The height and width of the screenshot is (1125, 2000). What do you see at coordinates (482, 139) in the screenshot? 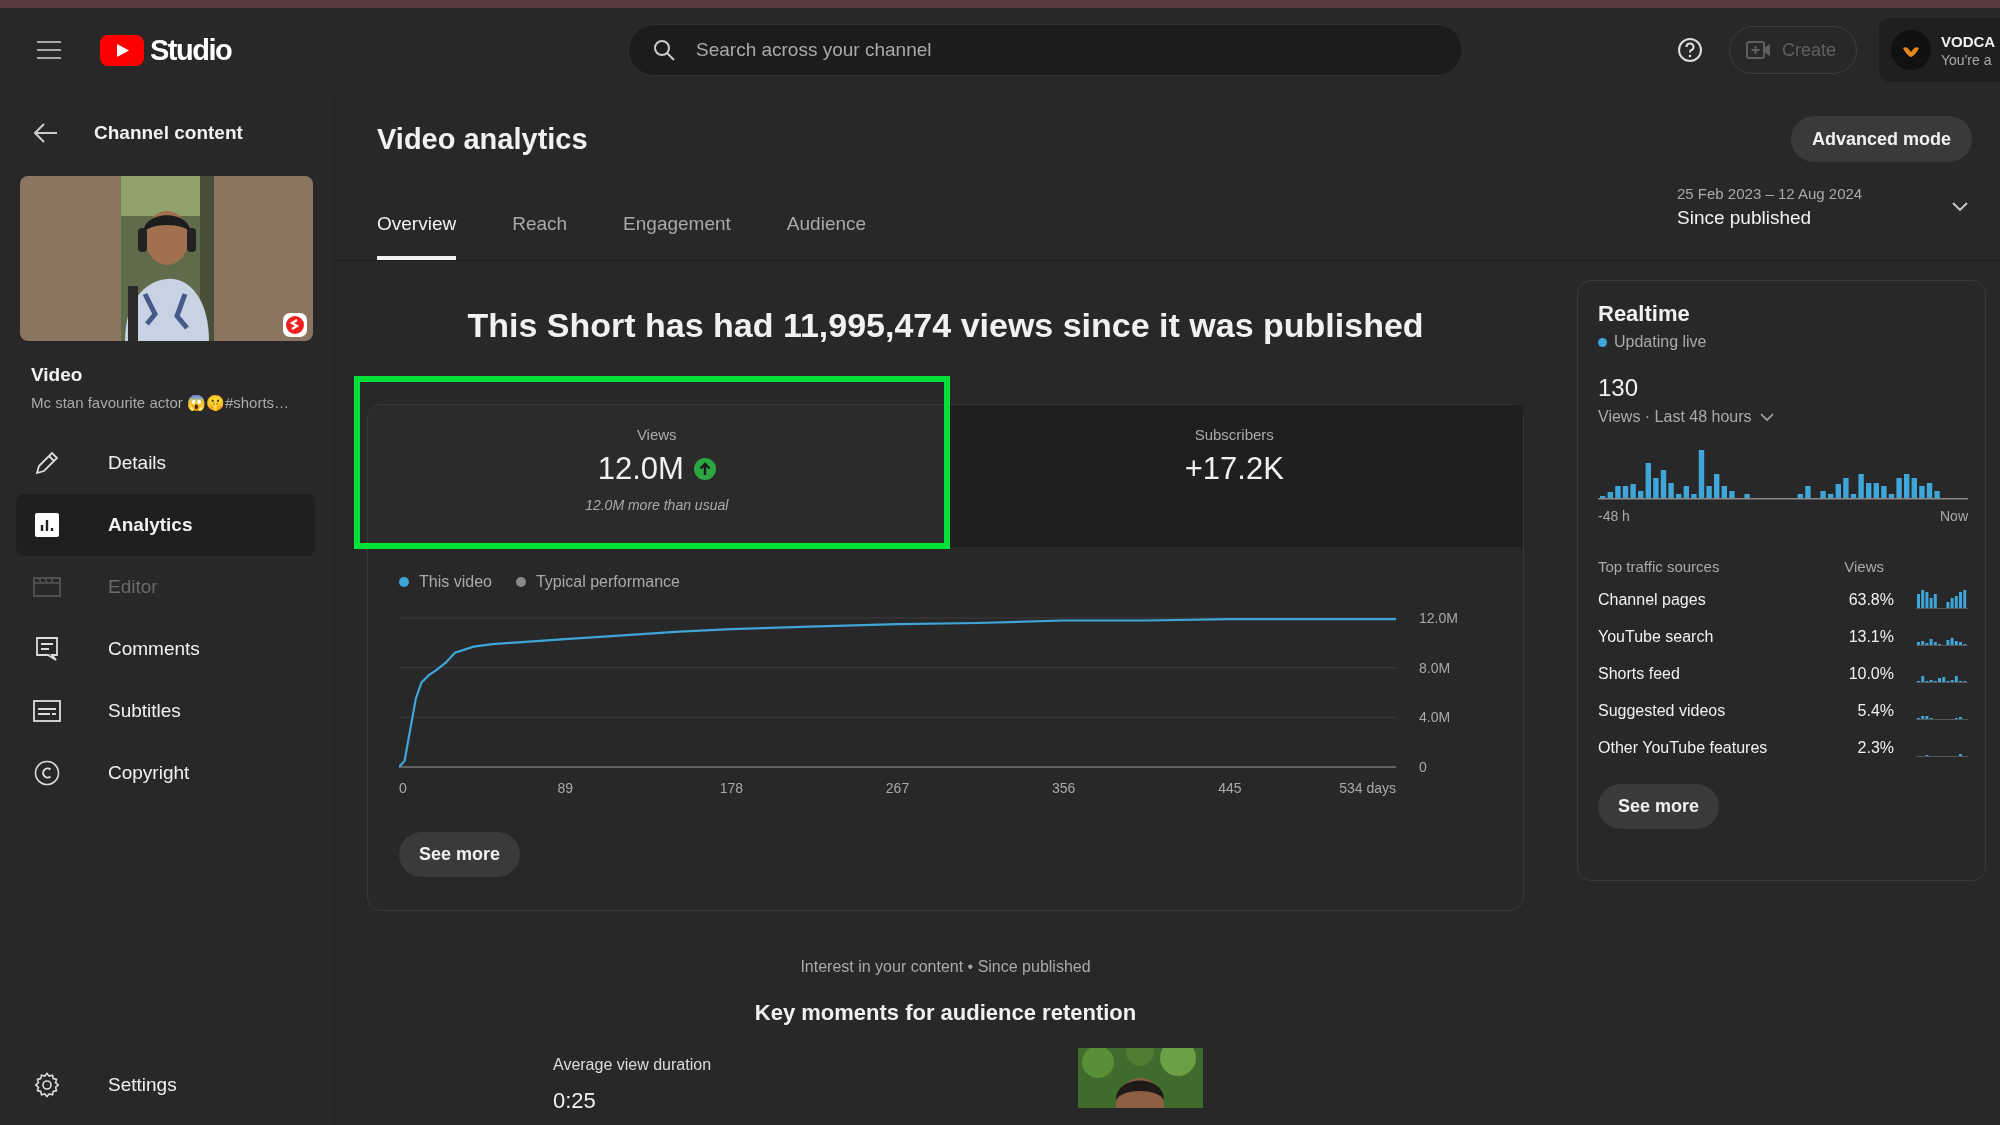
I see `page-title: Video analytics` at bounding box center [482, 139].